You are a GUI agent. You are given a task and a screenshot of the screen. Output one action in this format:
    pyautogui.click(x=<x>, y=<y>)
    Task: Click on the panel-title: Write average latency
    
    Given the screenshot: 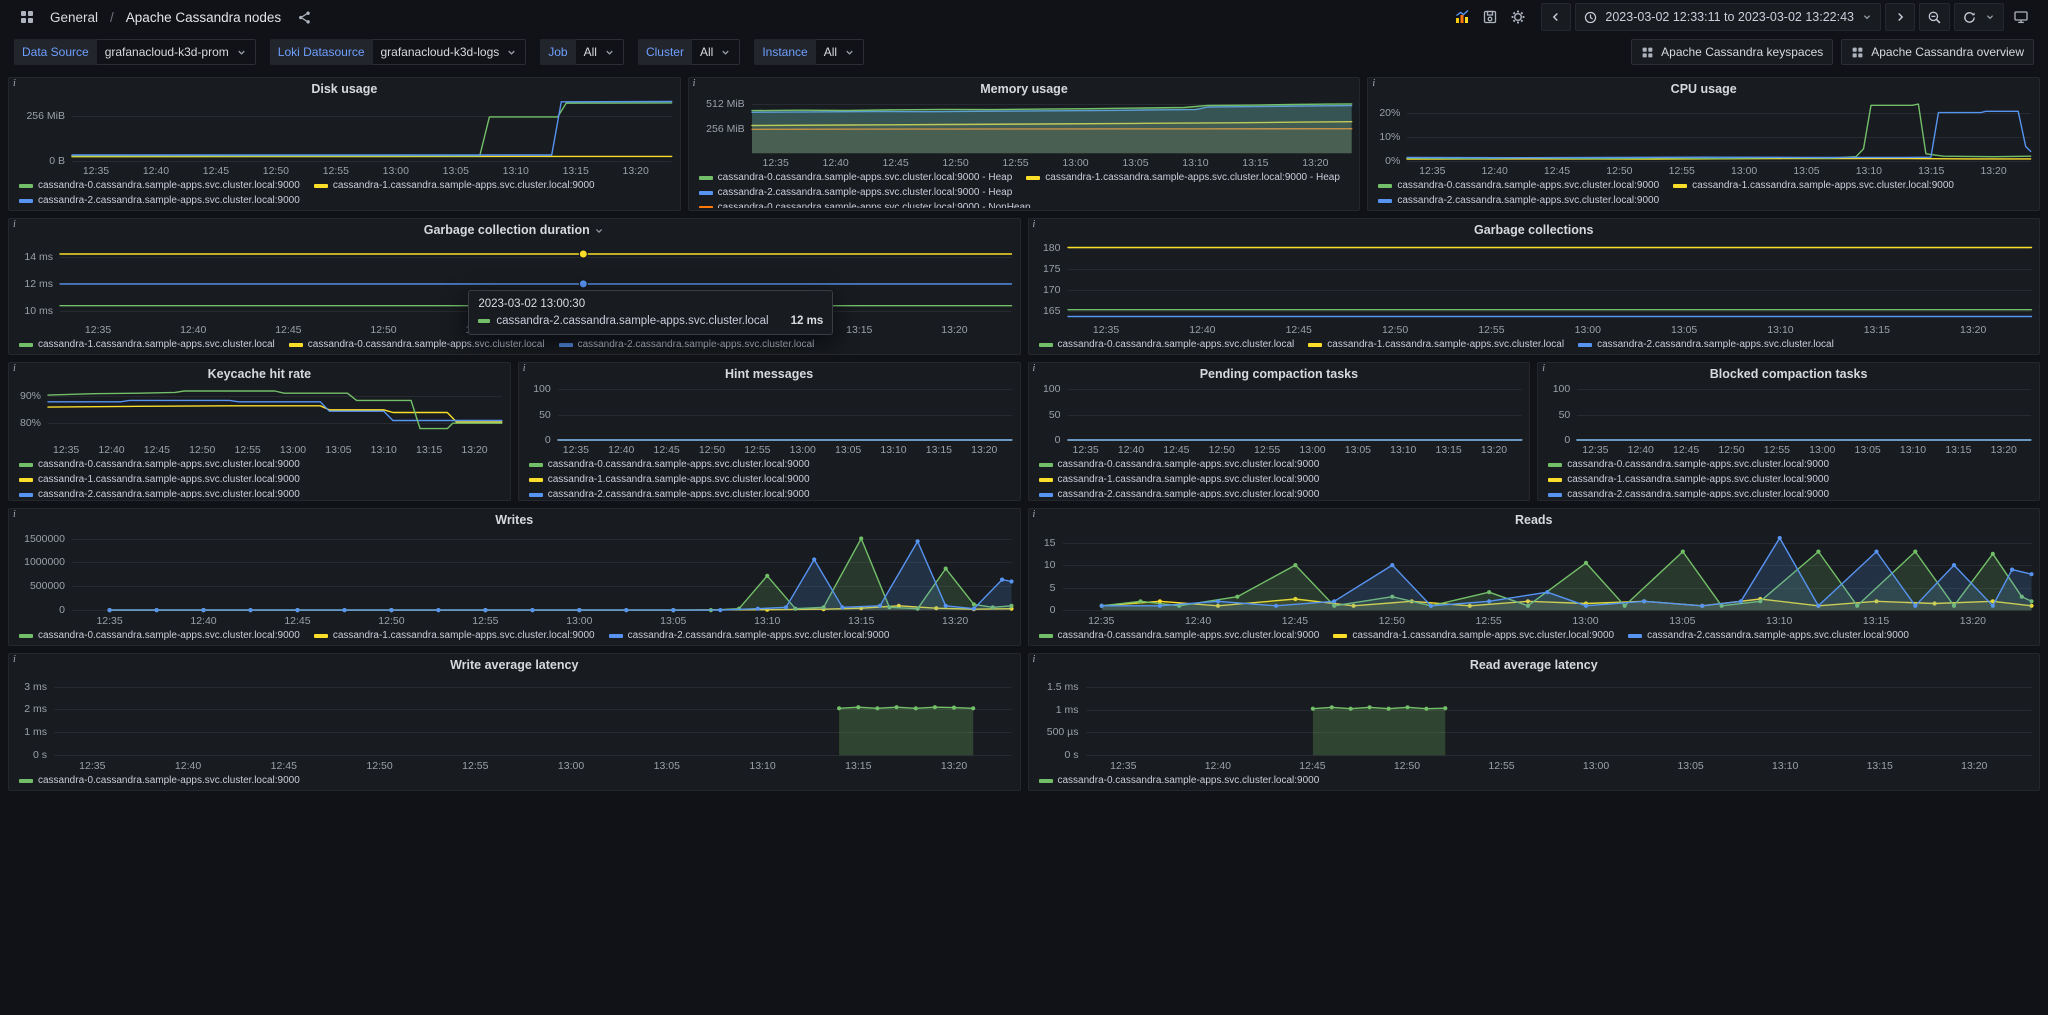 What is the action you would take?
    pyautogui.click(x=514, y=665)
    